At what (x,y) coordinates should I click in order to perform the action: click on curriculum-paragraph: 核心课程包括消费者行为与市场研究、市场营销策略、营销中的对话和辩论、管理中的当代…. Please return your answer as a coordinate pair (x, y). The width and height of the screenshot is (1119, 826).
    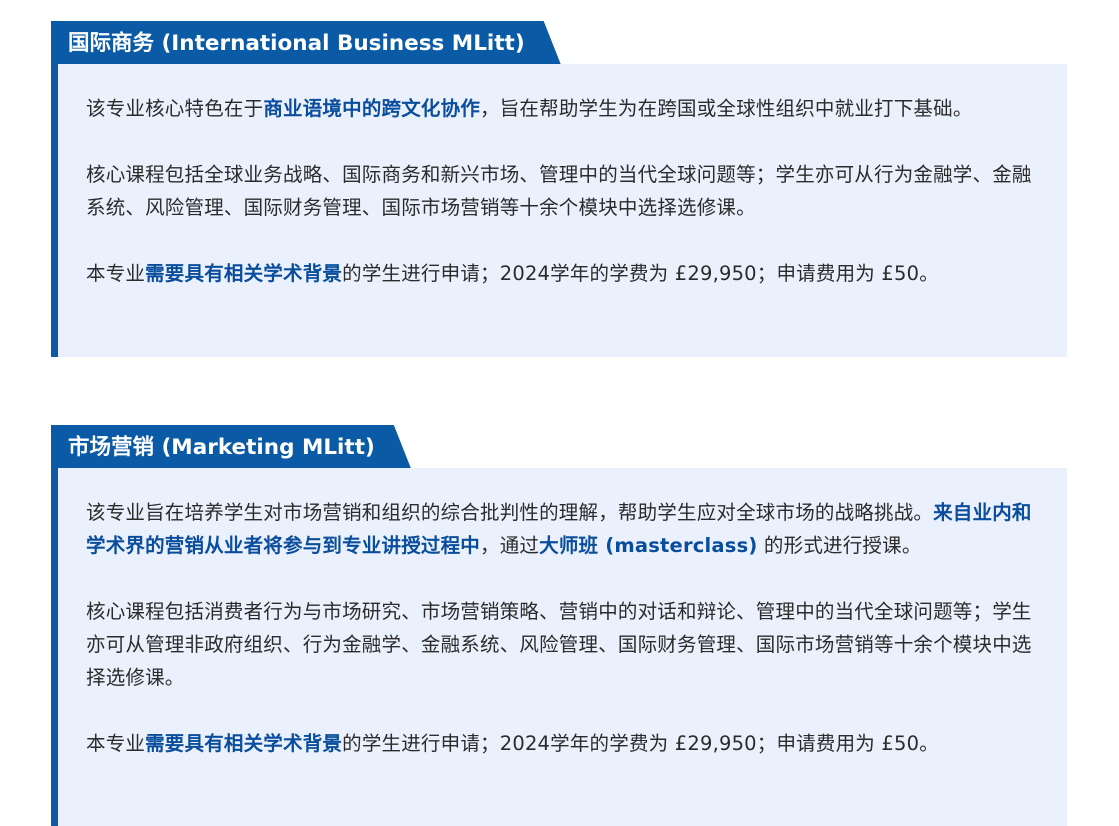
    Looking at the image, I should click on (559, 644).